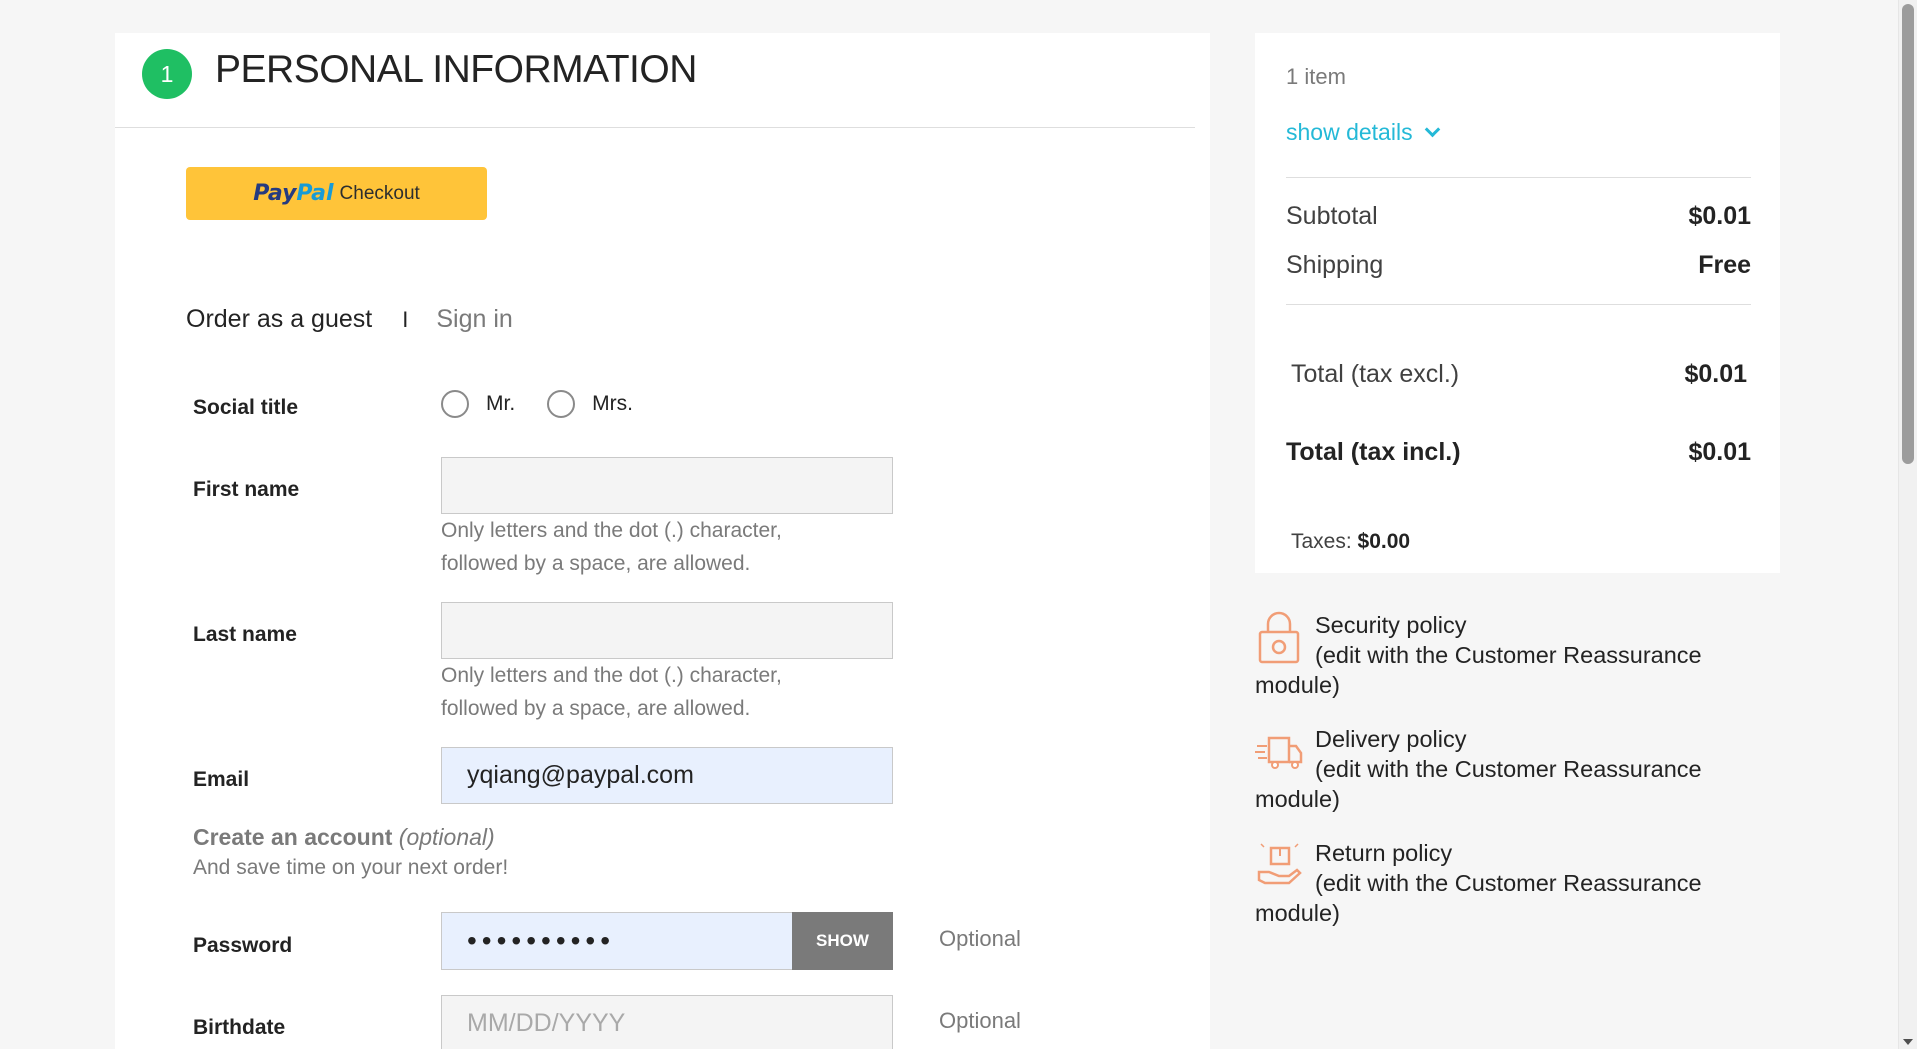 Image resolution: width=1917 pixels, height=1049 pixels. What do you see at coordinates (1391, 625) in the screenshot?
I see `security-policy-title: Security policy` at bounding box center [1391, 625].